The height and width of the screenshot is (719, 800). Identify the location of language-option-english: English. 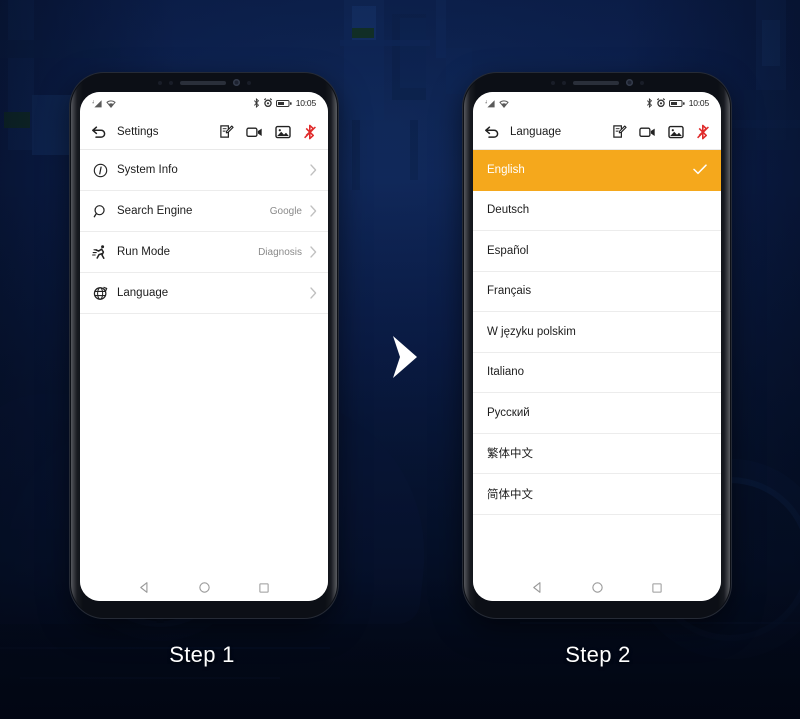
(597, 170).